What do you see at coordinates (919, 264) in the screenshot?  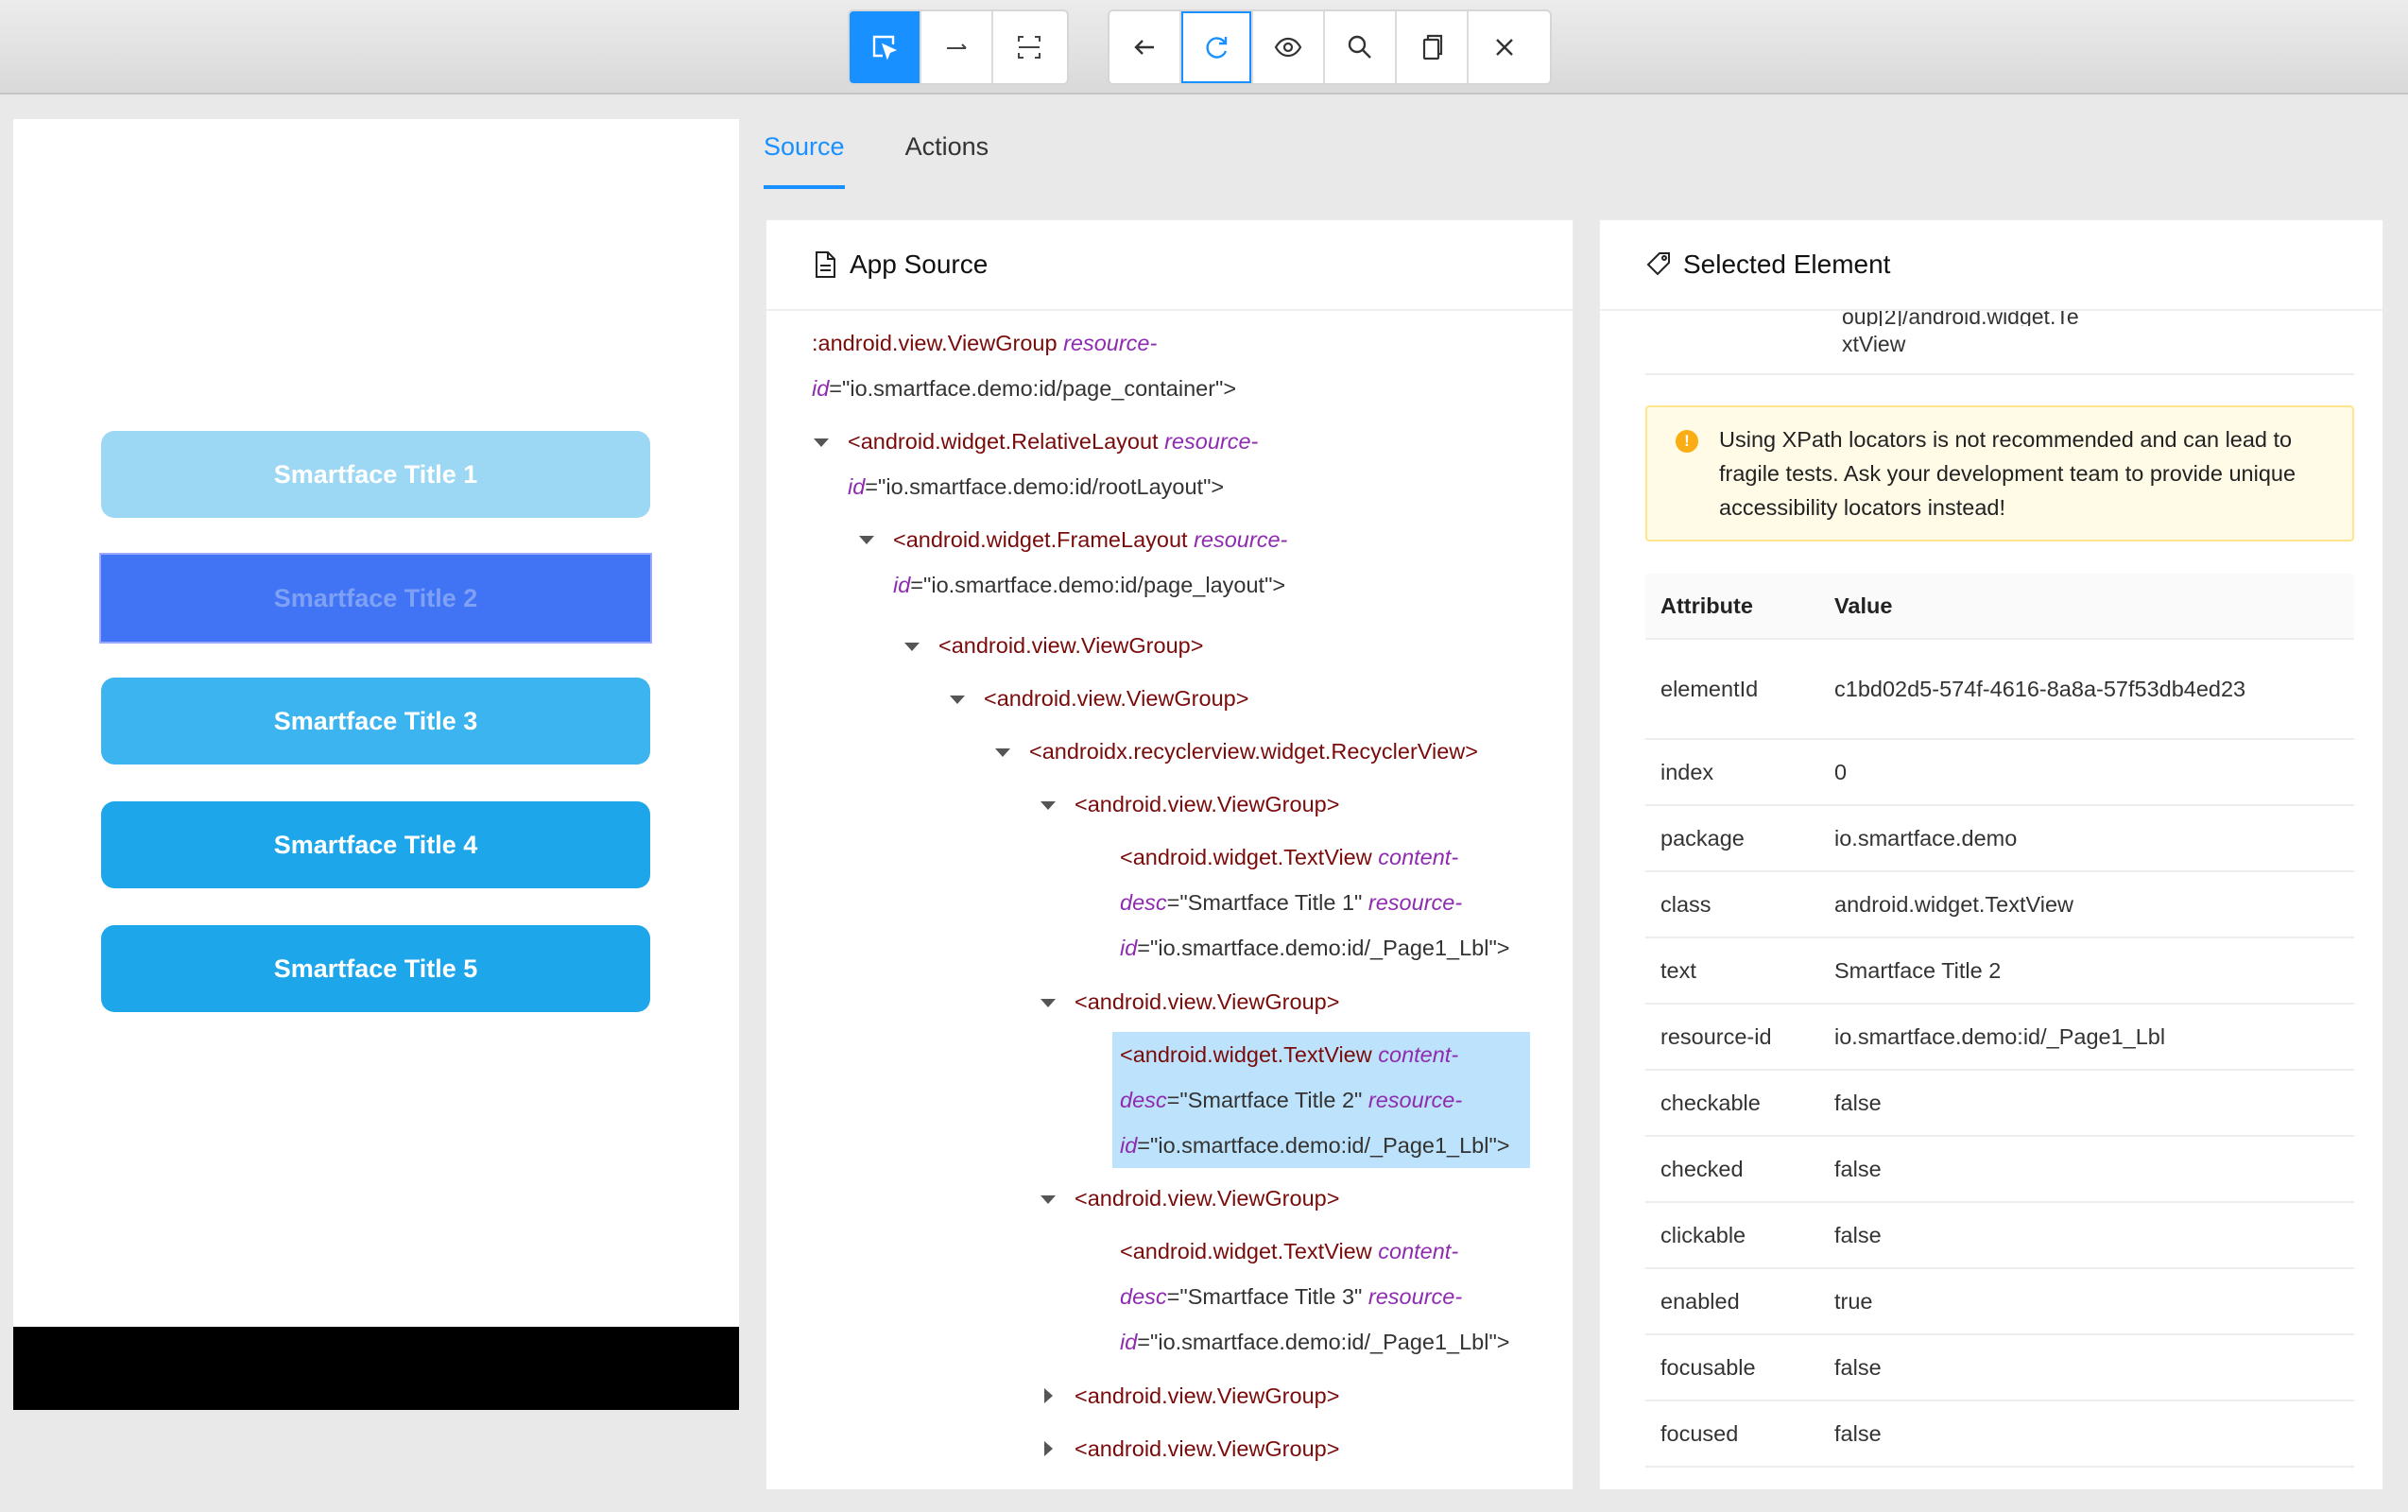 I see `app-source-title: App Source` at bounding box center [919, 264].